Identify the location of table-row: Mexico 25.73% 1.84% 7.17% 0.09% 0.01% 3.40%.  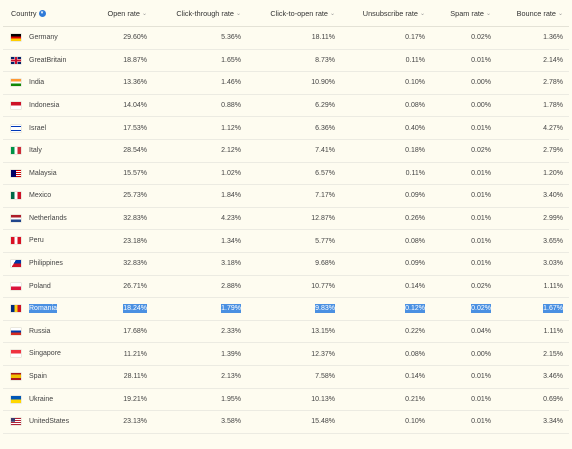
(286, 196).